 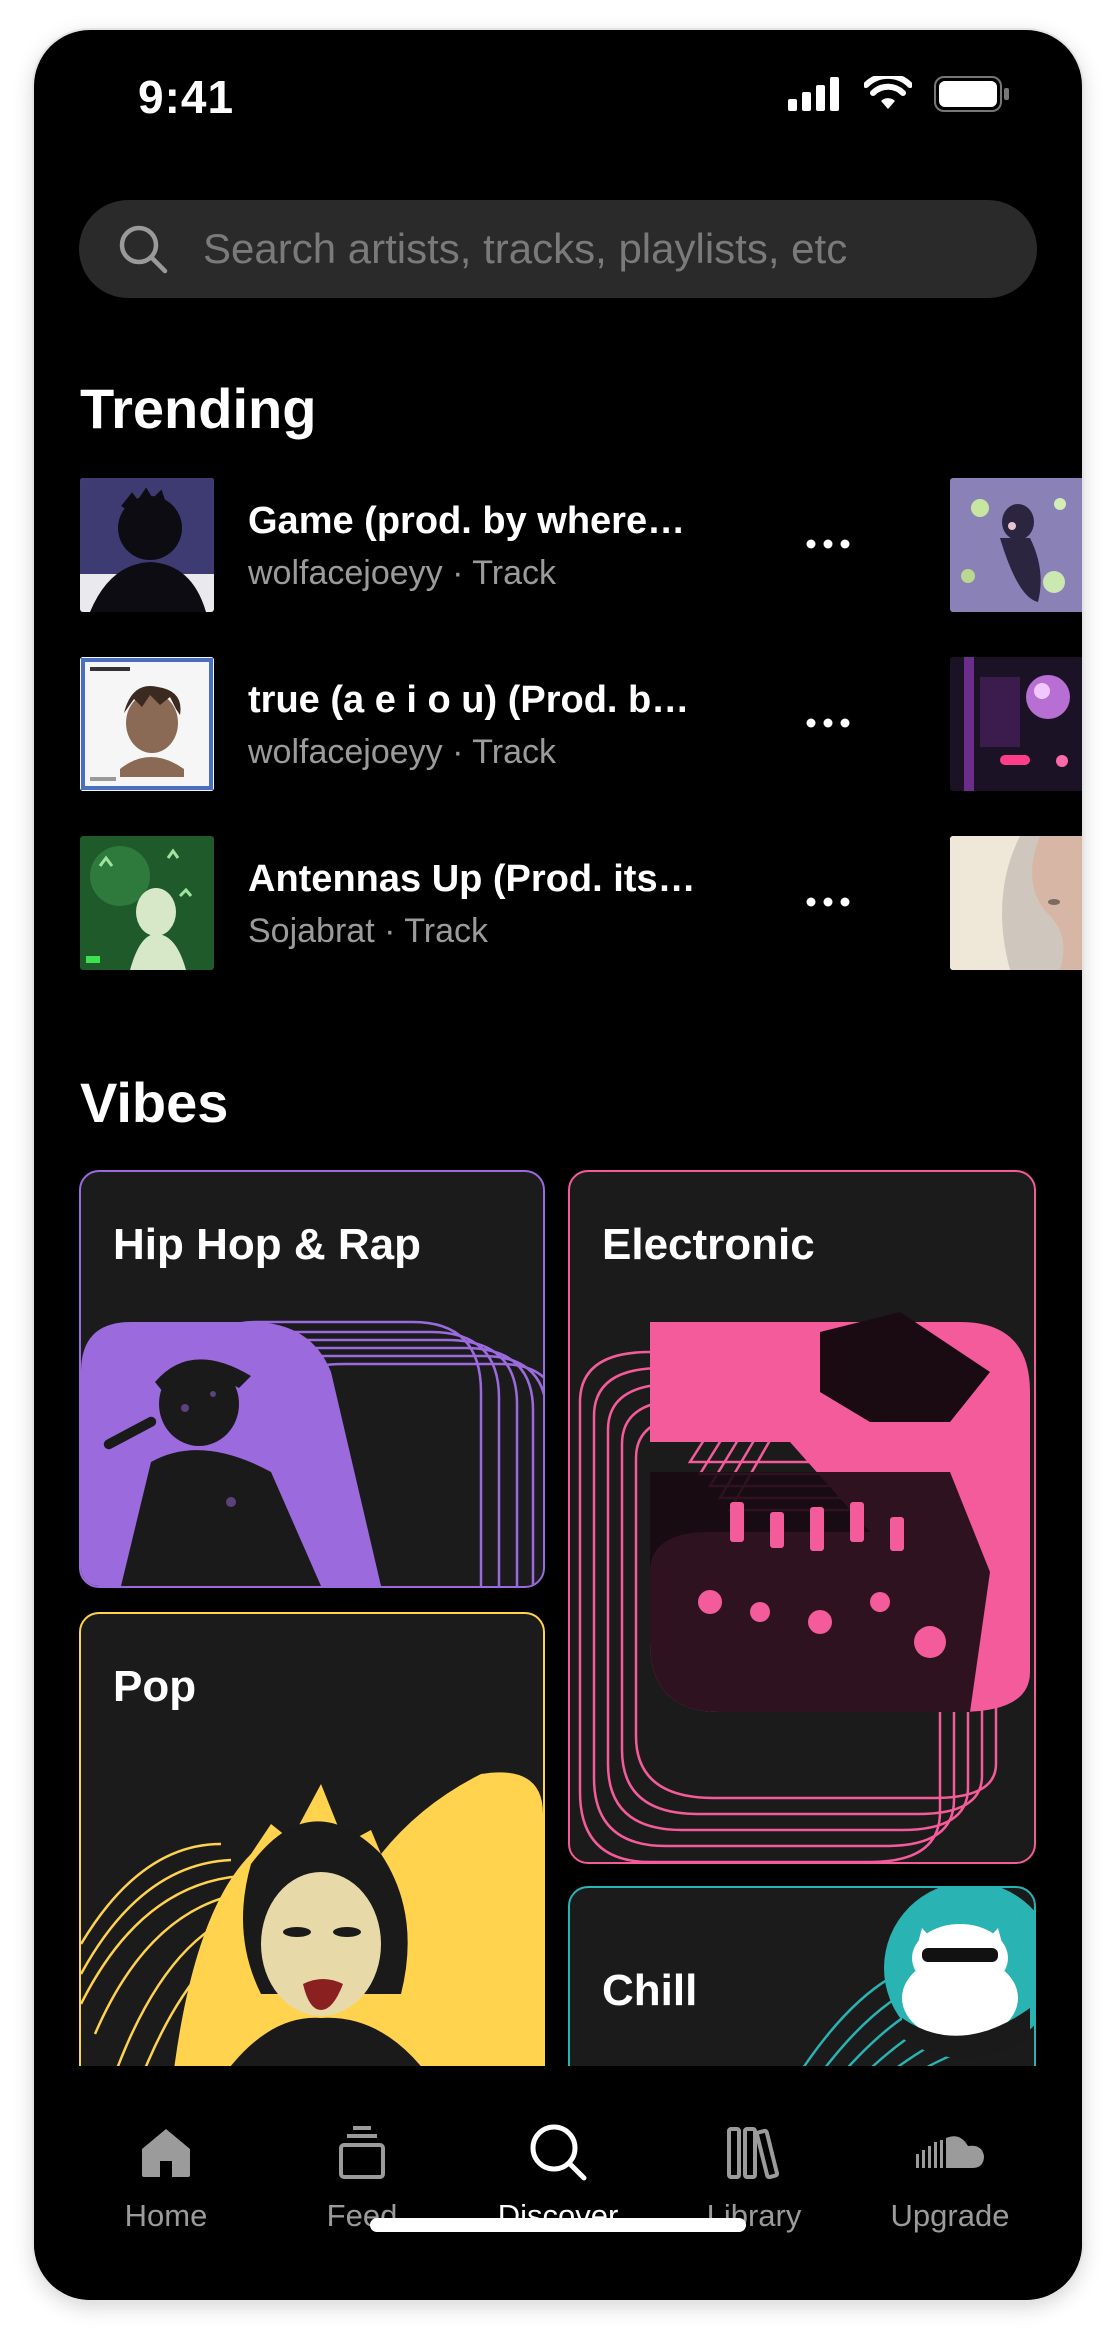 I want to click on track-meta: Sojabrat · Track, so click(x=368, y=931).